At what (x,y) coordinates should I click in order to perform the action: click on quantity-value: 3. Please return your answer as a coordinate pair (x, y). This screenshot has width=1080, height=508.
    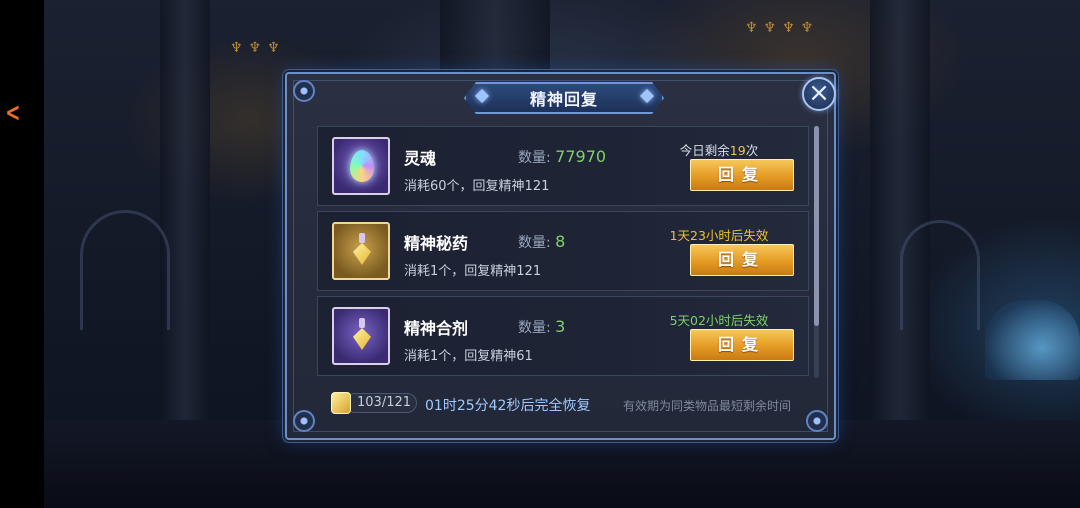
    Looking at the image, I should click on (560, 326).